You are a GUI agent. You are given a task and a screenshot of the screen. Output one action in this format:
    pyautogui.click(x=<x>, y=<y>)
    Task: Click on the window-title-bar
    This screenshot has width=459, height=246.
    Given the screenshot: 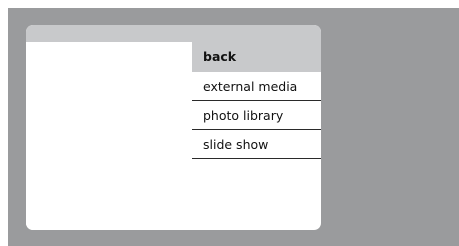 What is the action you would take?
    pyautogui.click(x=173, y=33)
    